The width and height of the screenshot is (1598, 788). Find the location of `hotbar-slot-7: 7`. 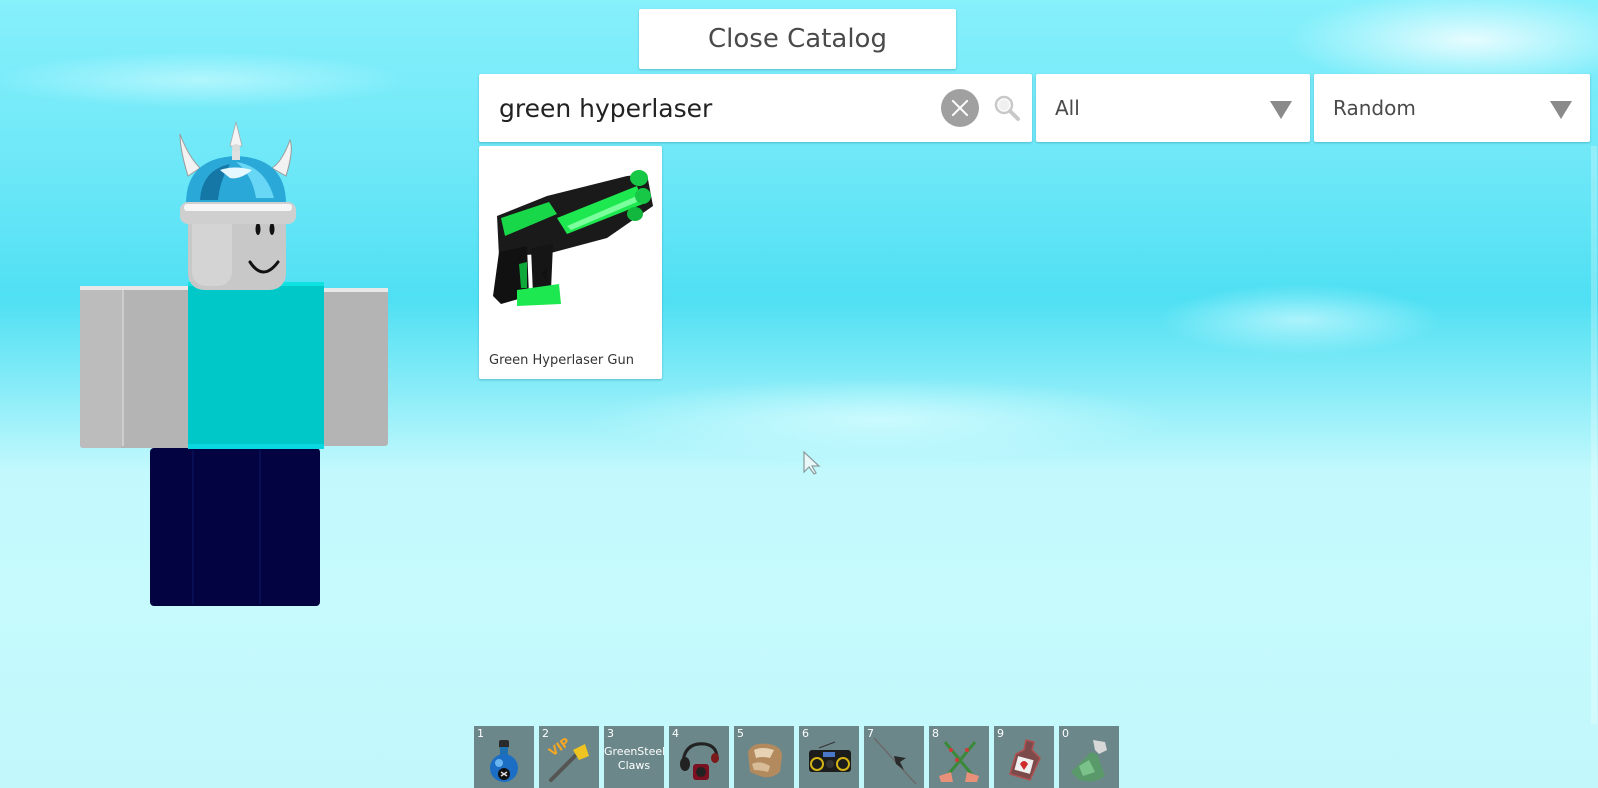

hotbar-slot-7: 7 is located at coordinates (894, 757).